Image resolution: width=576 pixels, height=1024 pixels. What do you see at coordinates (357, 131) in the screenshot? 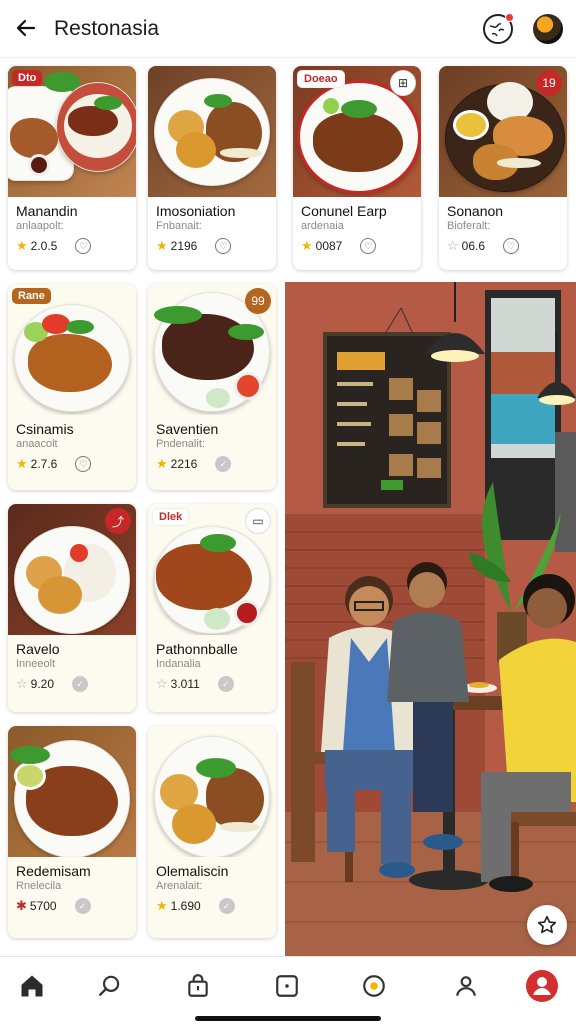
I see `food-photo: Doeao ⊞` at bounding box center [357, 131].